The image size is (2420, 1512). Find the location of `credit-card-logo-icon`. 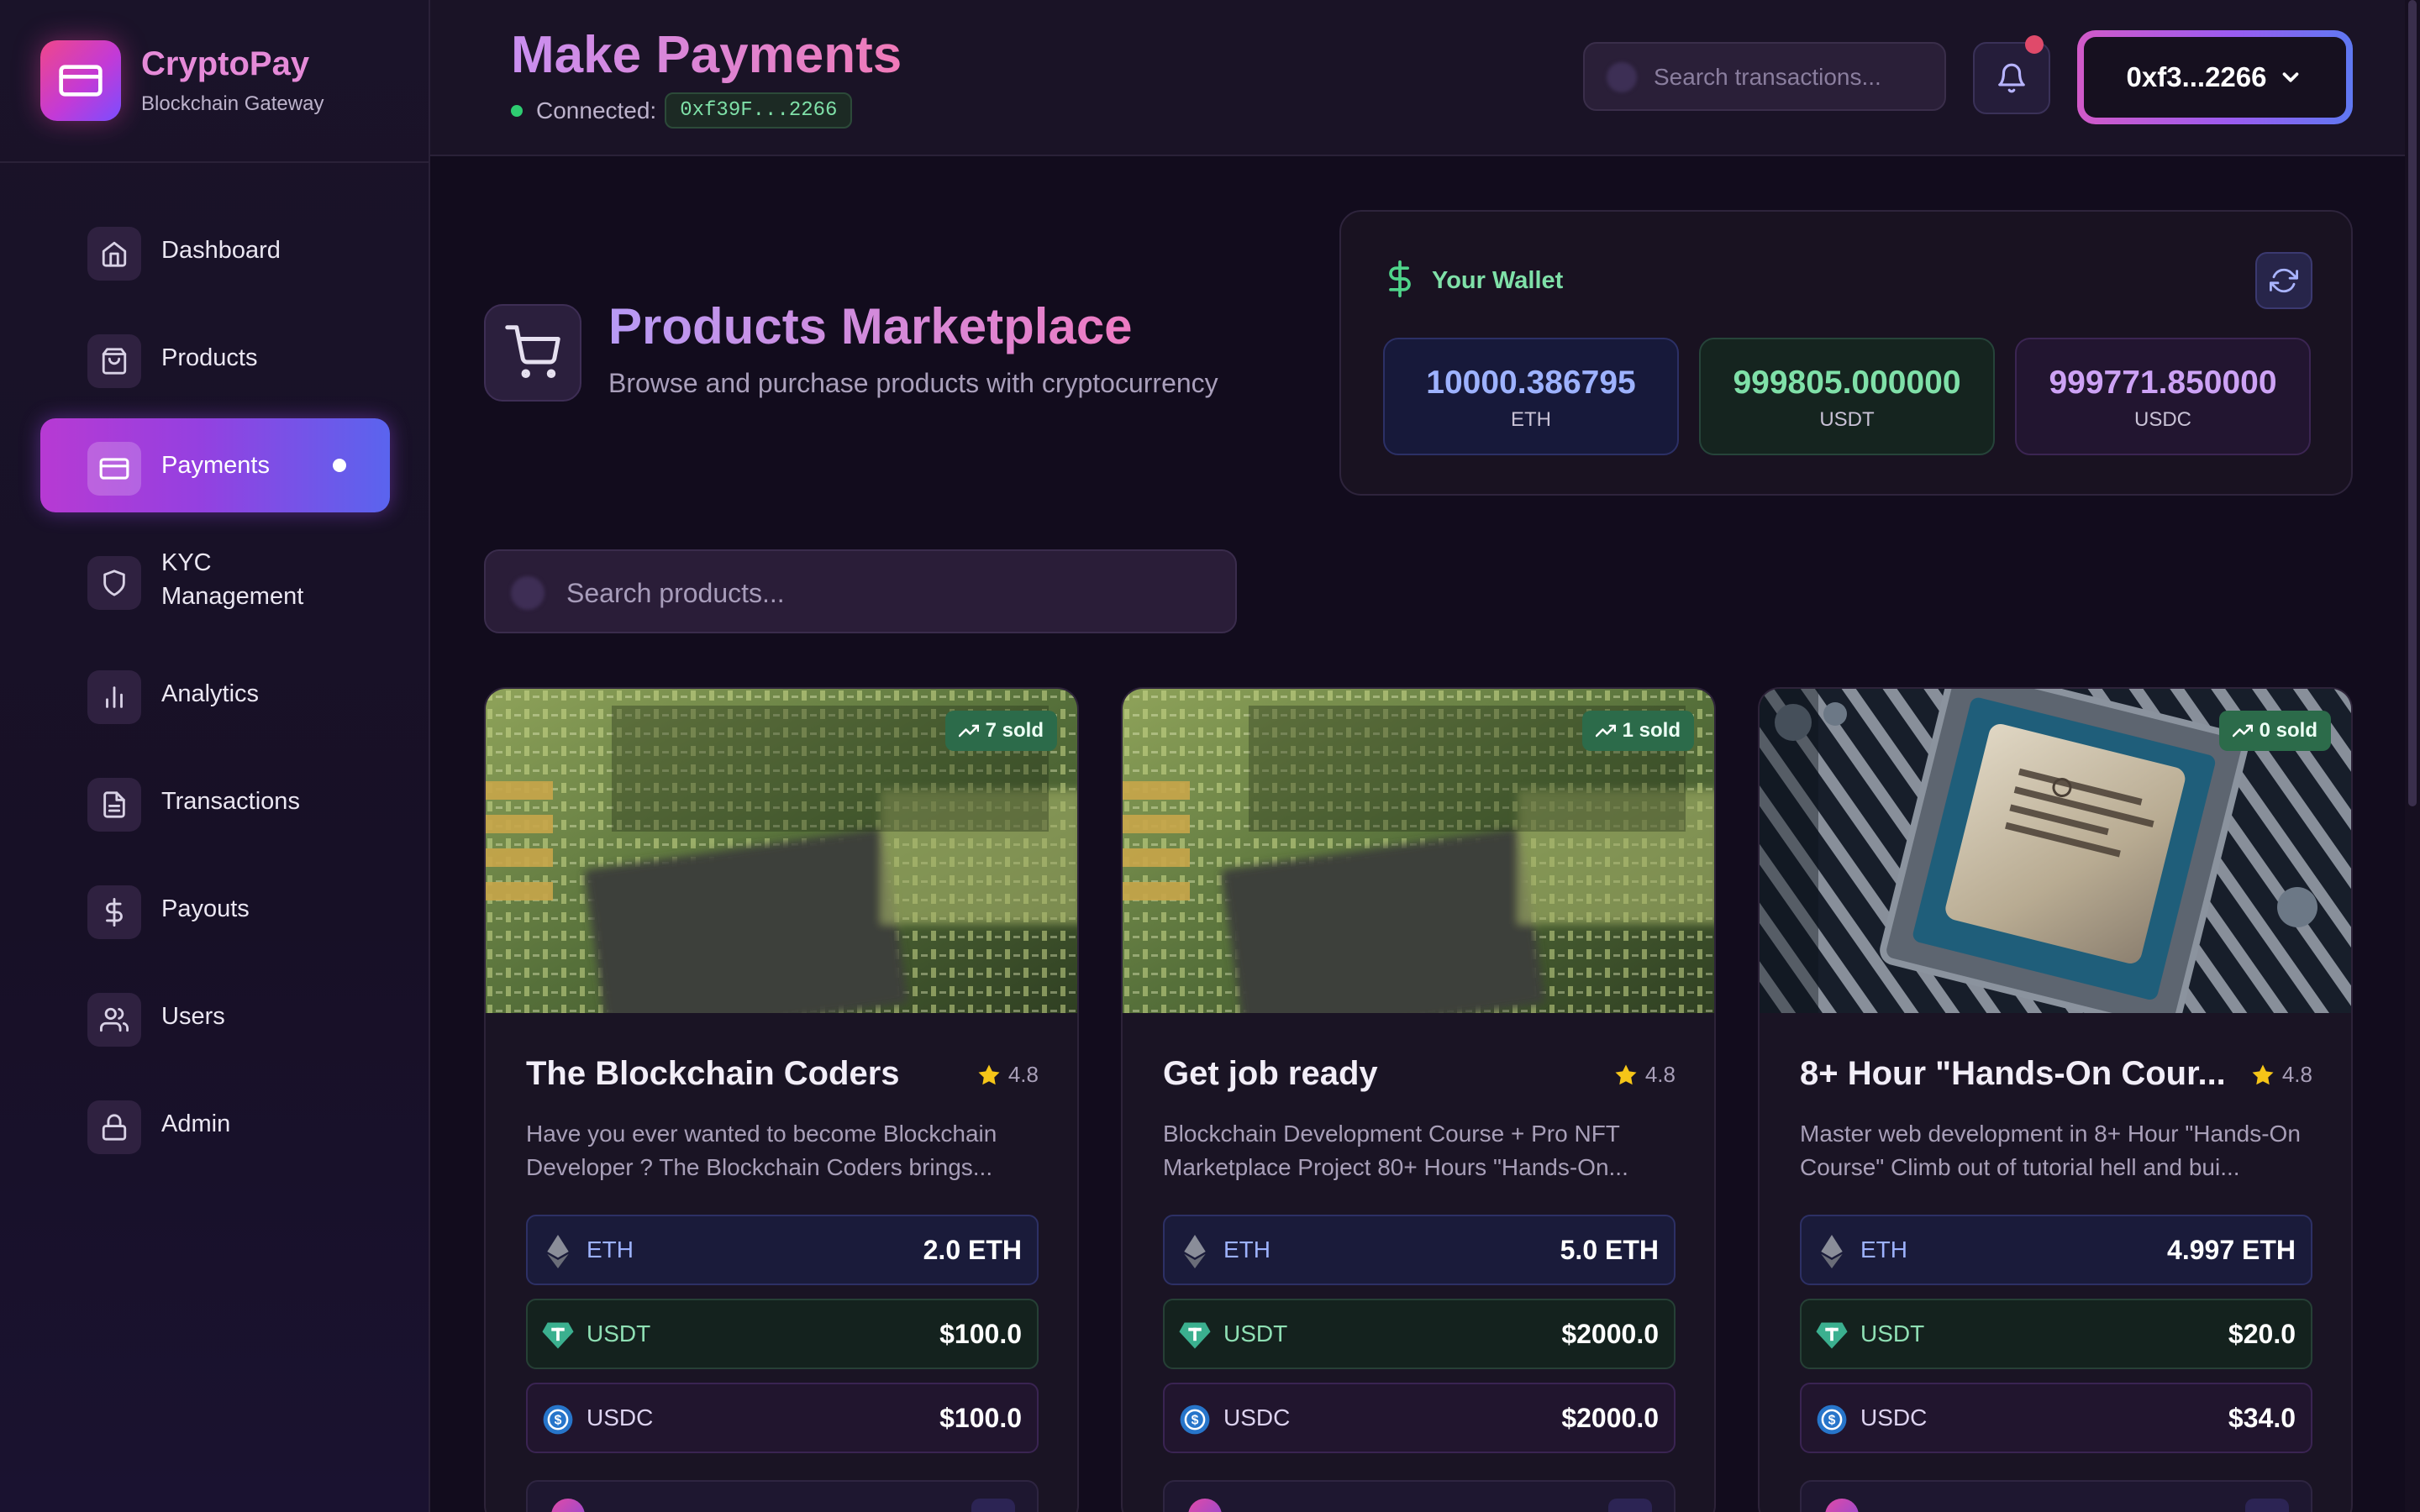

credit-card-logo-icon is located at coordinates (80, 80).